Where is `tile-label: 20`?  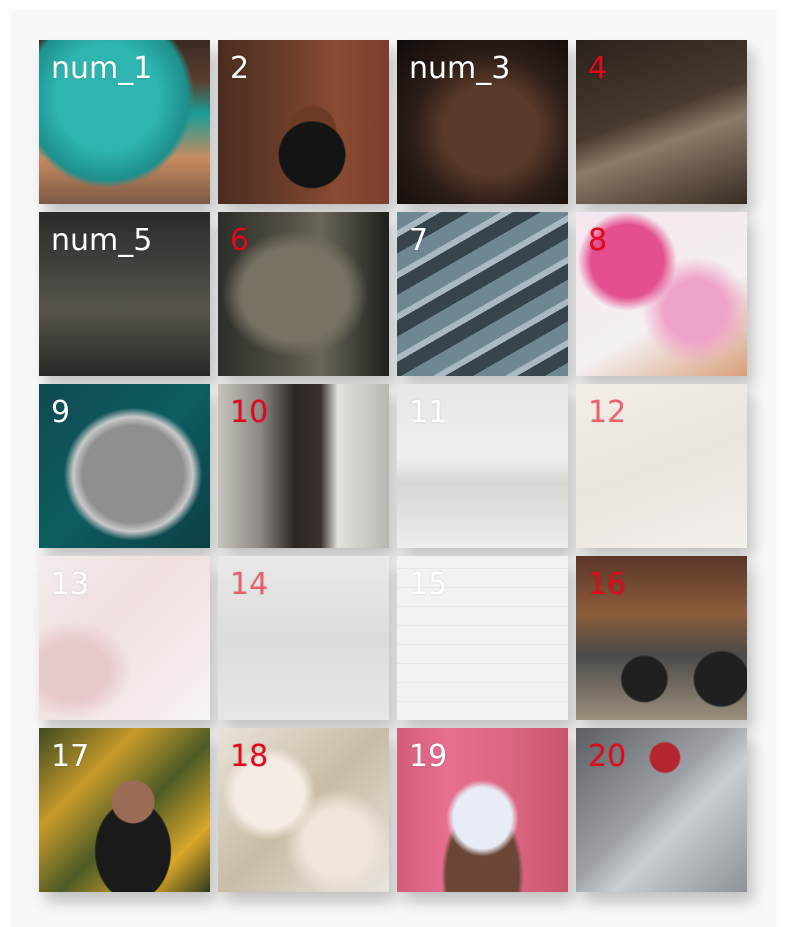 tile-label: 20 is located at coordinates (607, 756).